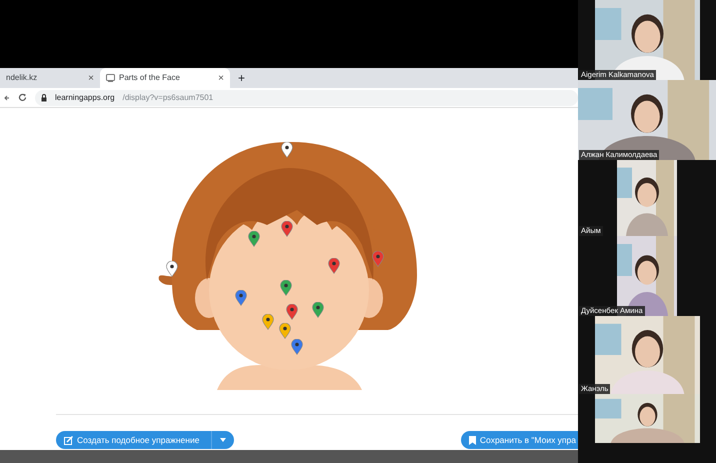 The image size is (716, 463). Describe the element at coordinates (22, 97) in the screenshot. I see `reload-icon` at that location.